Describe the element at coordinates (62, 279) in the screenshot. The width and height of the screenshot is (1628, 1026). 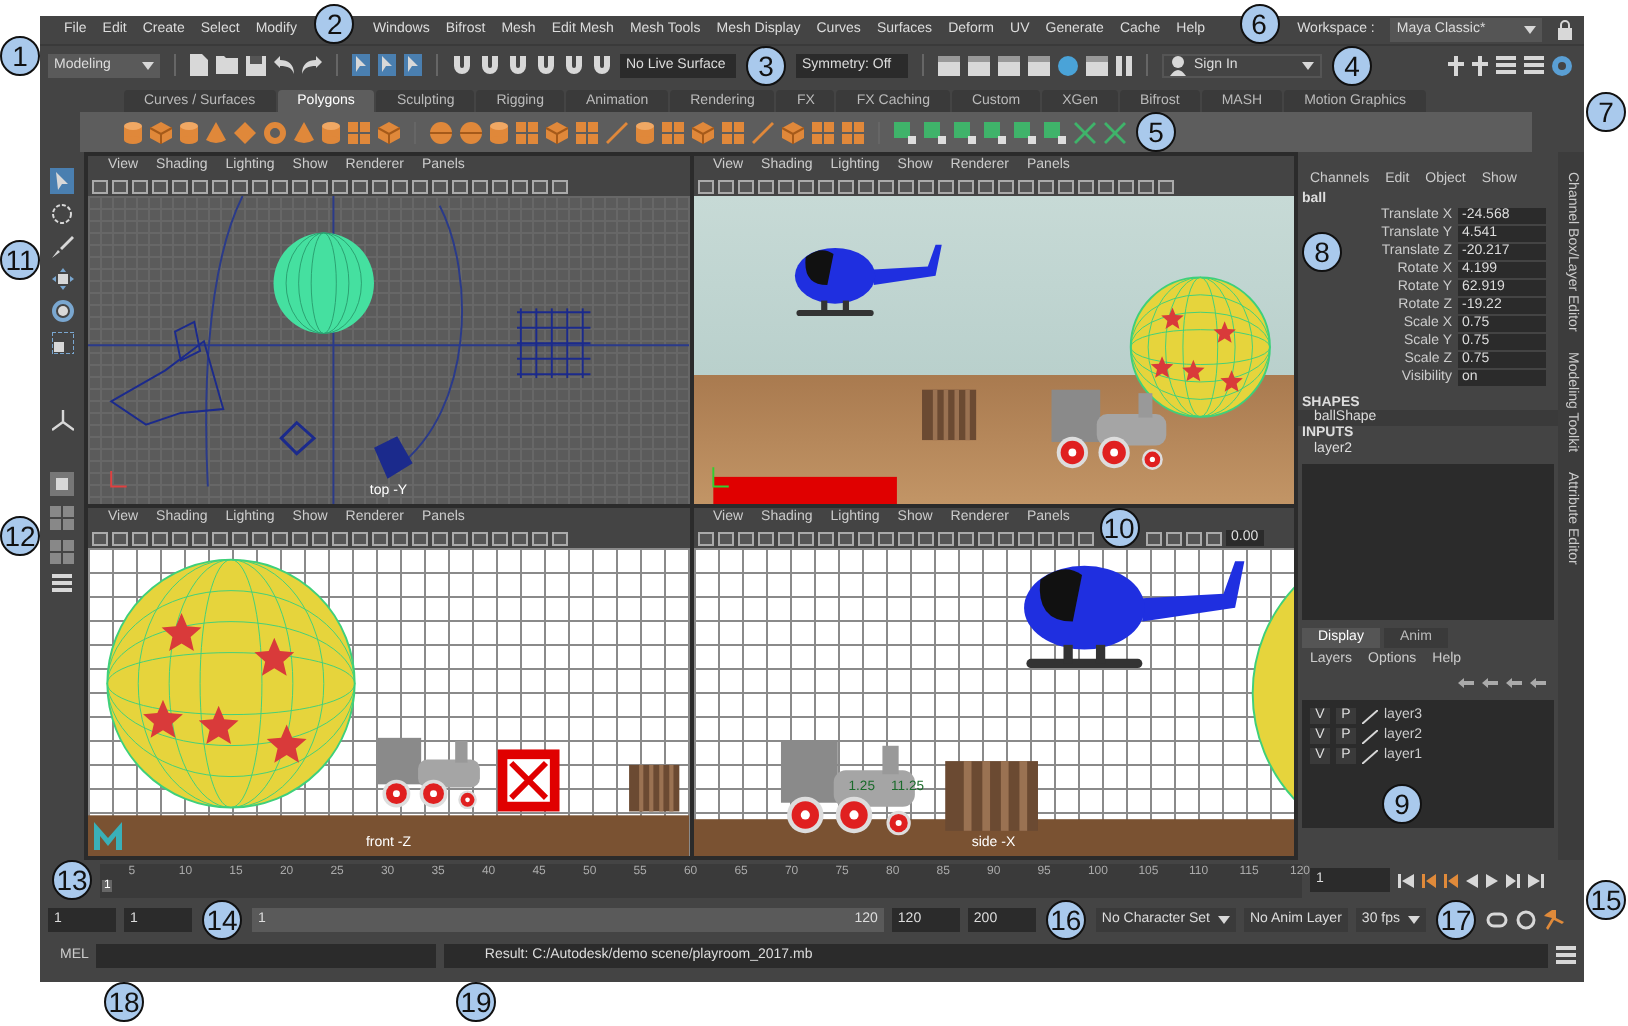
I see `move-icon` at that location.